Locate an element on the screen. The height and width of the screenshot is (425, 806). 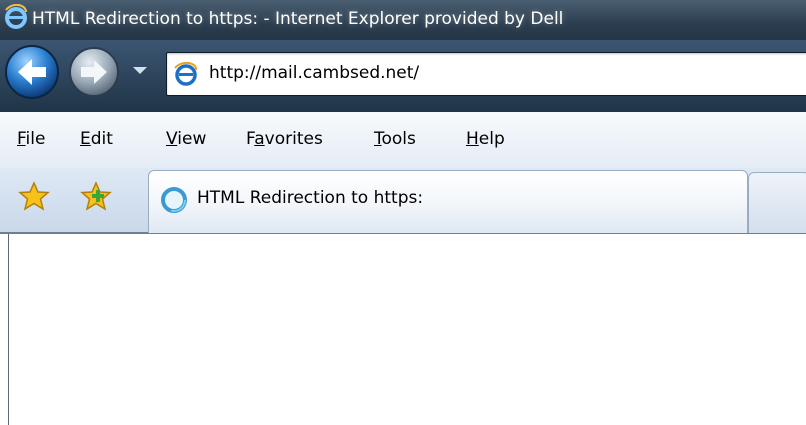
tab-label: HTML Redirection to https: is located at coordinates (310, 198).